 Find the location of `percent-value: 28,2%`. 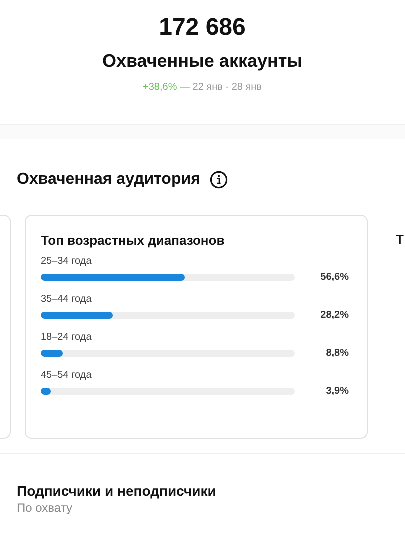

percent-value: 28,2% is located at coordinates (335, 315).